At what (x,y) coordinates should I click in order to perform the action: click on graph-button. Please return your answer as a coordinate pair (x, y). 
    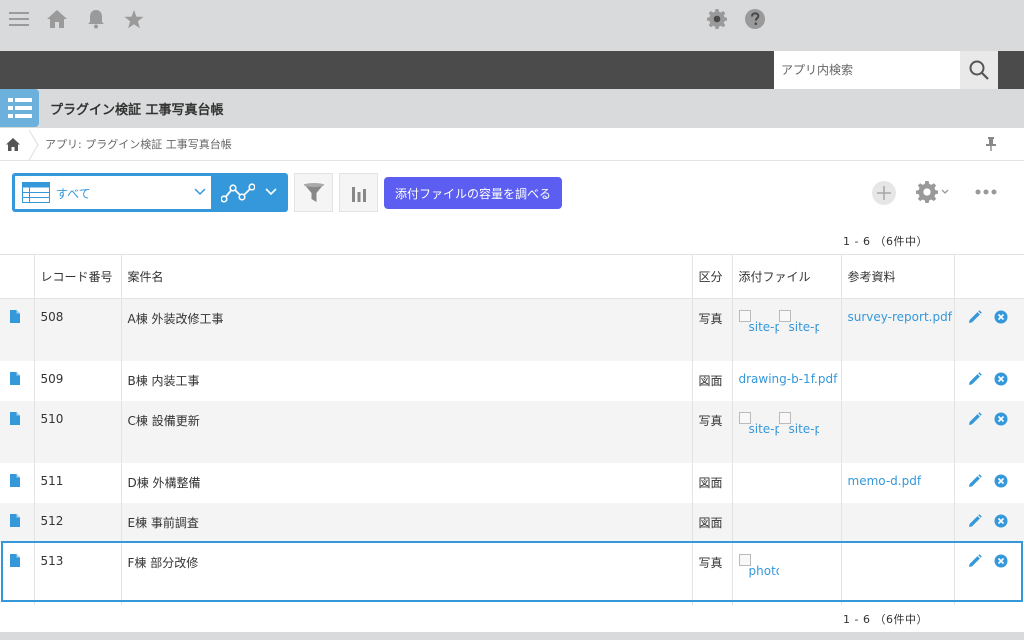
    Looking at the image, I should click on (358, 192).